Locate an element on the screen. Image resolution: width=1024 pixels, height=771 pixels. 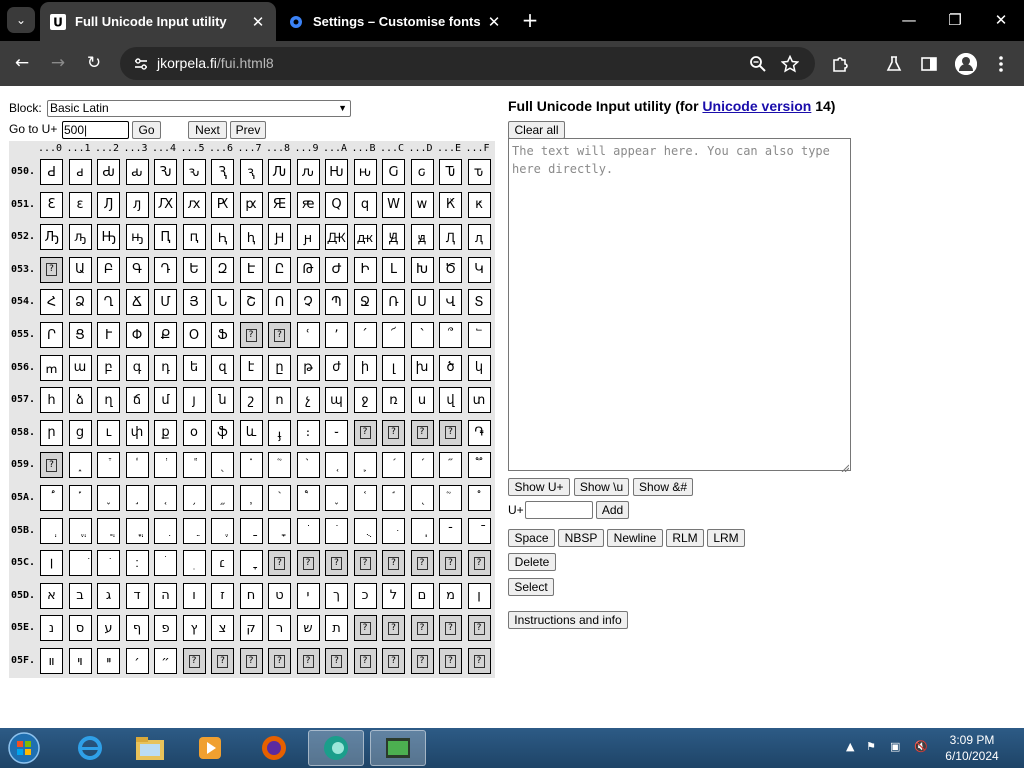
char-cell: ր is located at coordinates (51, 432).